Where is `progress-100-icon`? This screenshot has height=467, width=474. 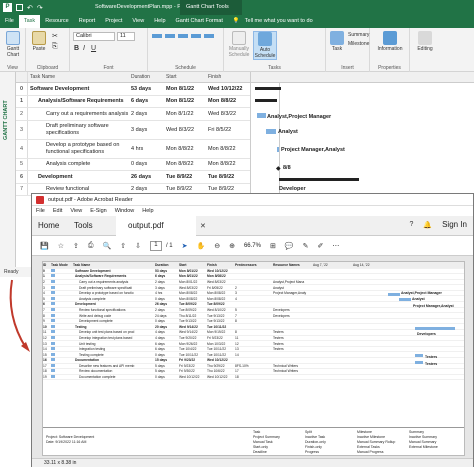
progress-100-icon is located at coordinates (209, 36).